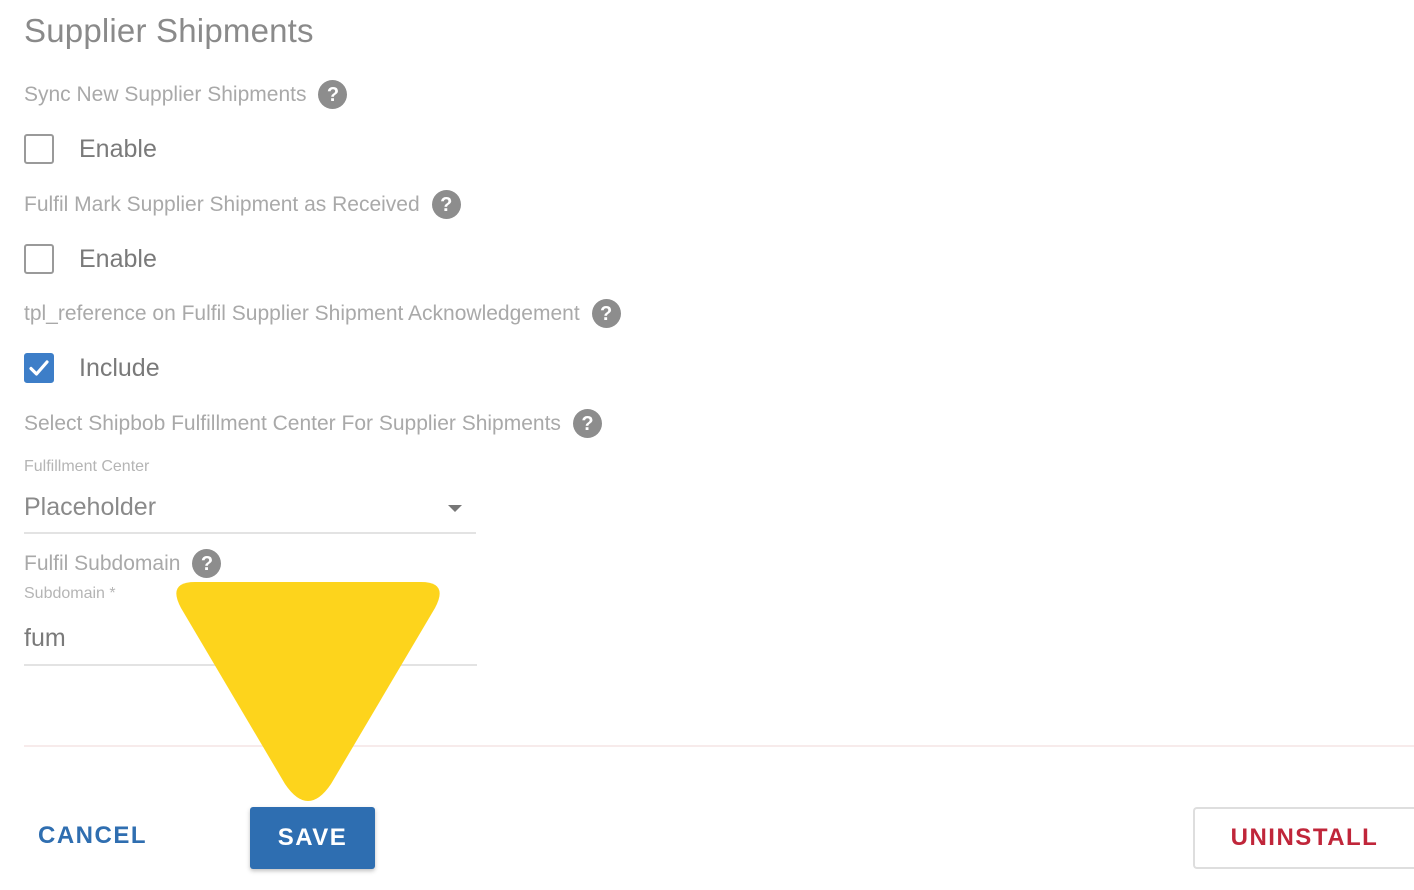 The image size is (1414, 890). I want to click on fulfillment-center-selected-value: Placeholder, so click(90, 507).